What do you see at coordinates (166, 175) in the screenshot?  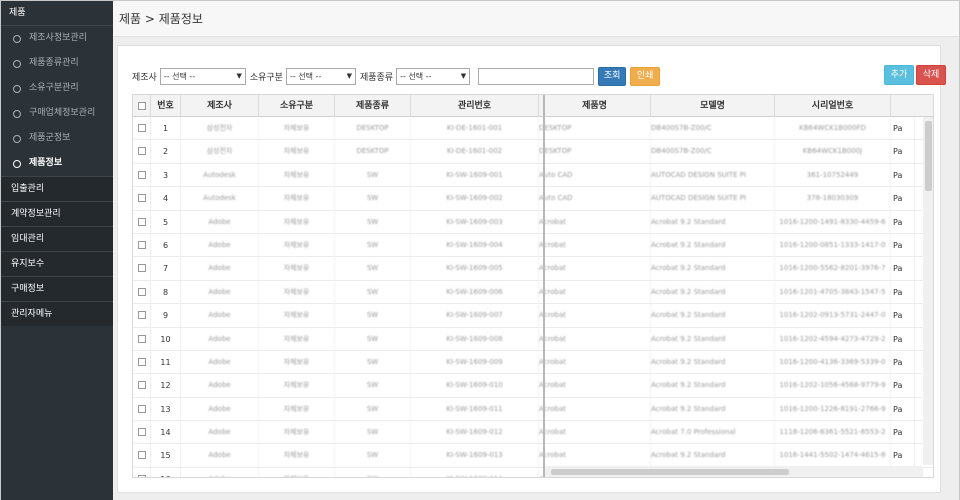 I see `cell-no: 3` at bounding box center [166, 175].